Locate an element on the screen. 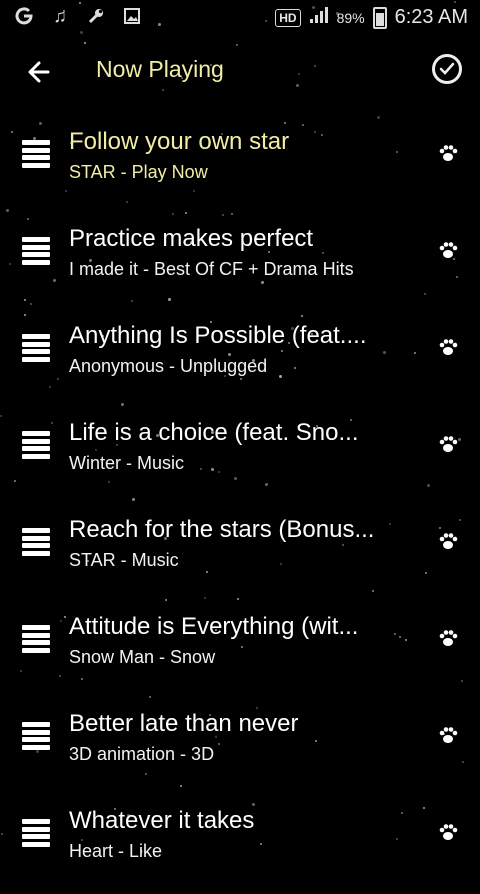 This screenshot has height=894, width=480. track-row: Better late than never 3D animation - 3D is located at coordinates (240, 748).